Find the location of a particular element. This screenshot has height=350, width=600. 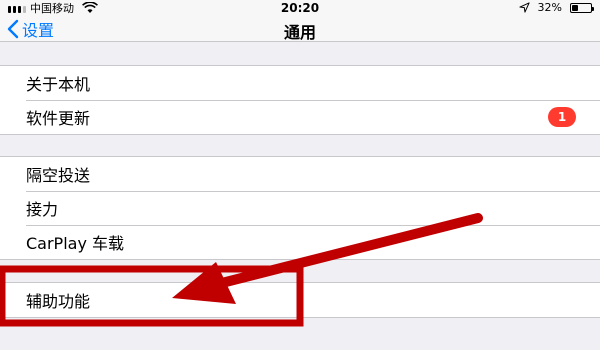

row-label: 辅助功能 is located at coordinates (58, 301).